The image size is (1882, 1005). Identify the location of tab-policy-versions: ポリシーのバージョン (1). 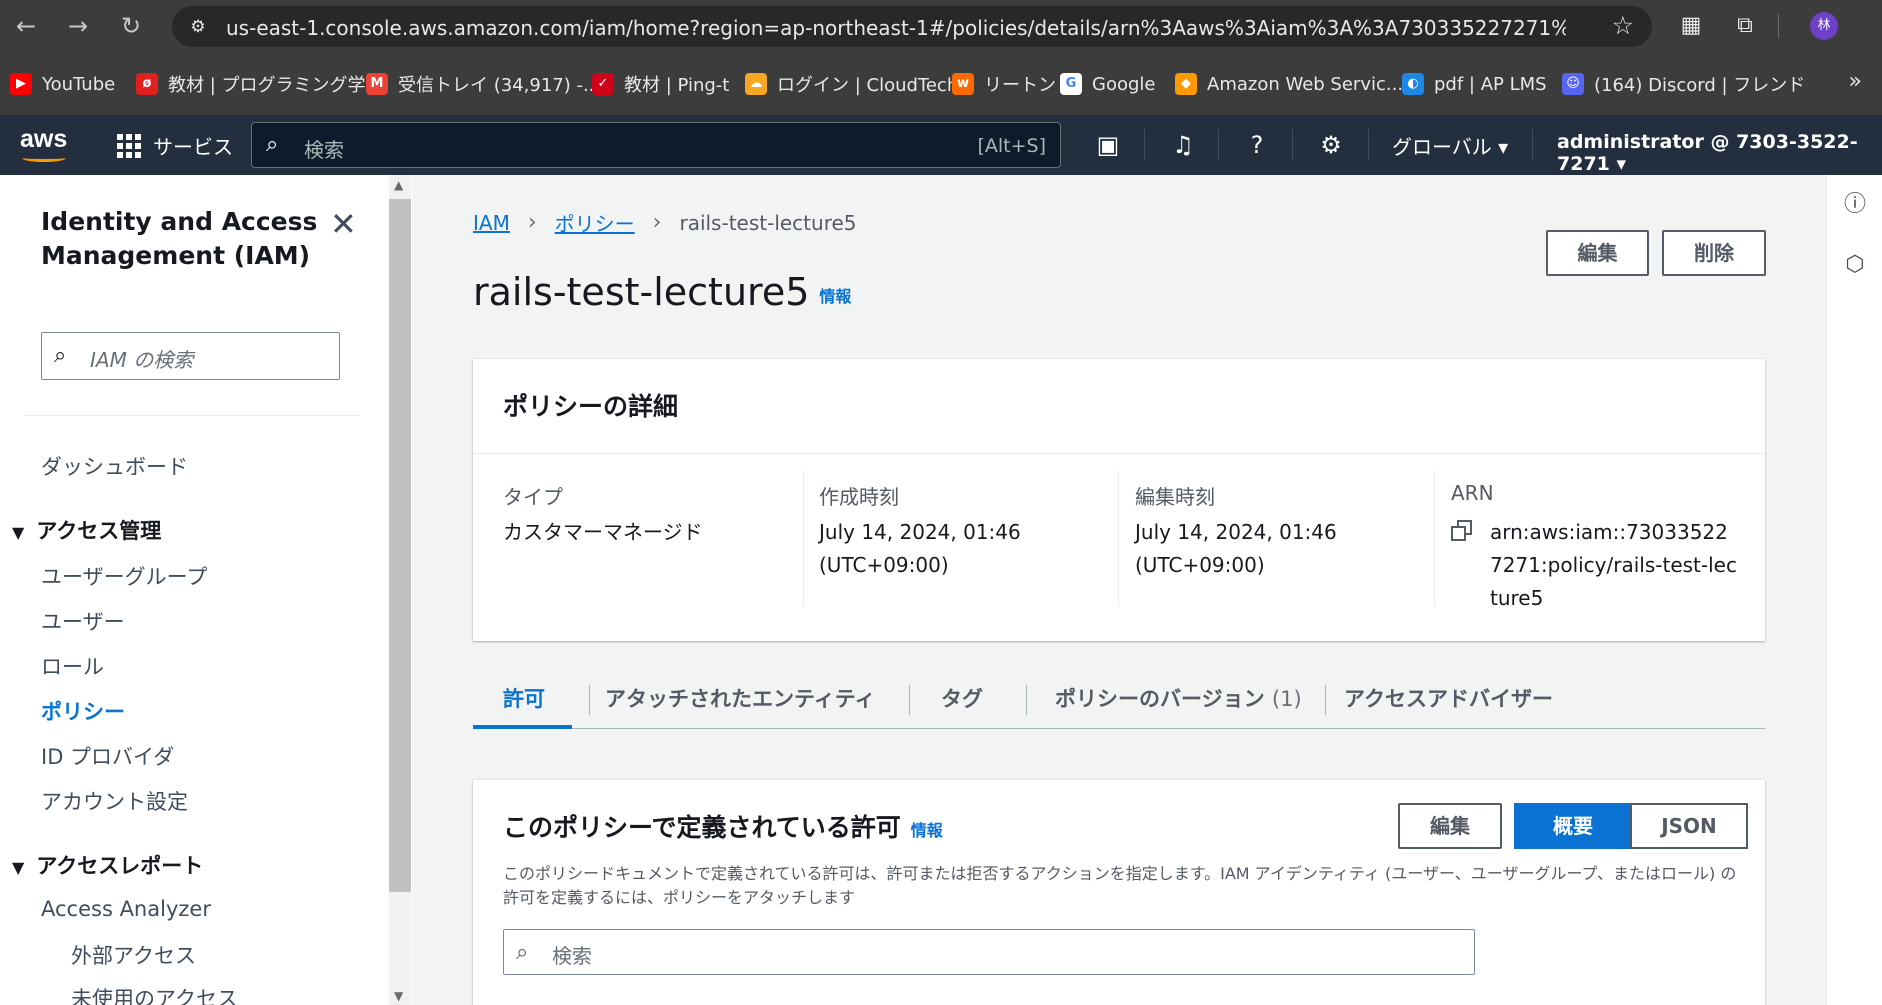
(1178, 699).